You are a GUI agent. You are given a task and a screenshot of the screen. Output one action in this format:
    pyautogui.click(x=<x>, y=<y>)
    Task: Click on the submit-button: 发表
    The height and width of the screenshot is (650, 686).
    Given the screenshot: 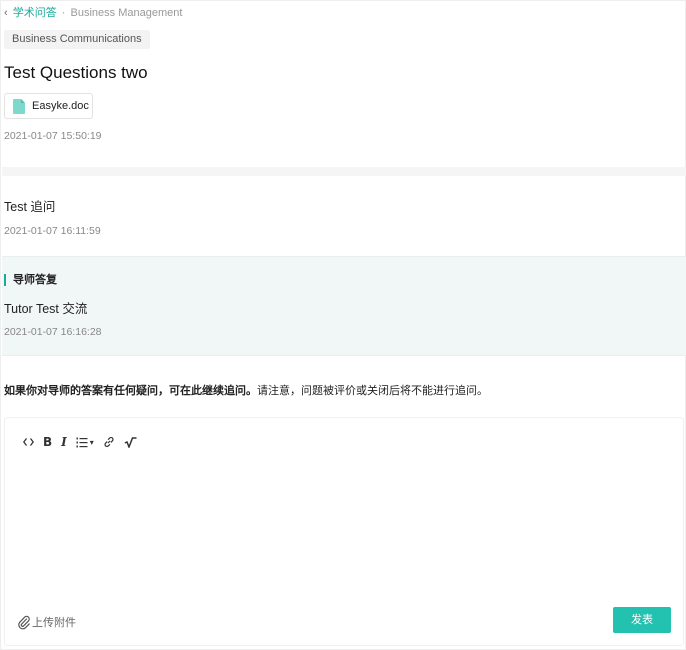 What is the action you would take?
    pyautogui.click(x=642, y=620)
    